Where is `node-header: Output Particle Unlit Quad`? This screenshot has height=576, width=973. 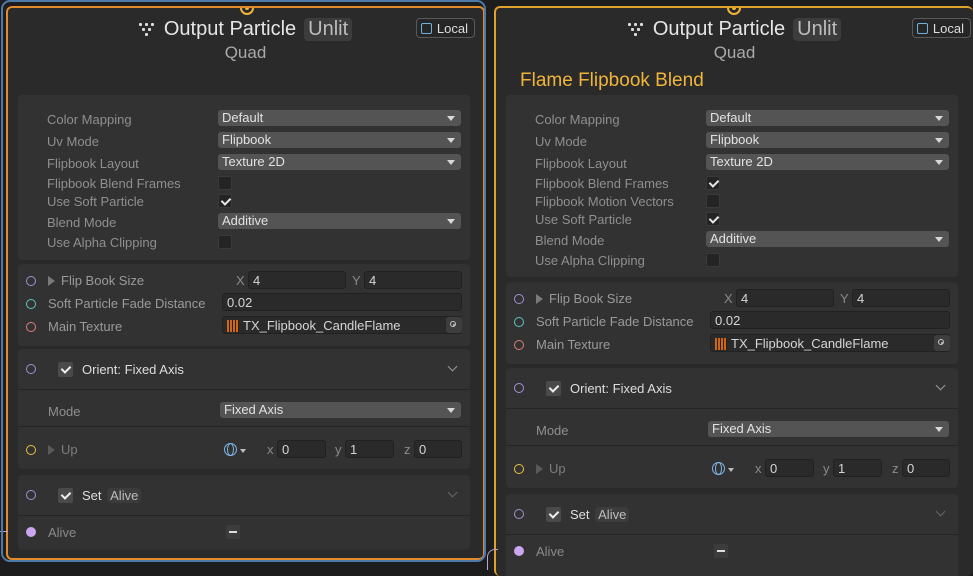
node-header: Output Particle Unlit Quad is located at coordinates (734, 39).